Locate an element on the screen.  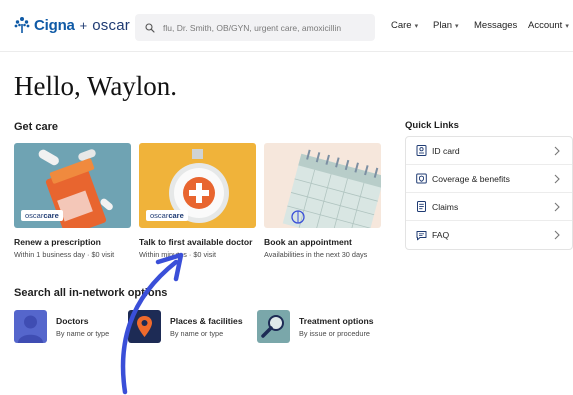
option-subtitle-doctors: By name or type is located at coordinates (83, 333).